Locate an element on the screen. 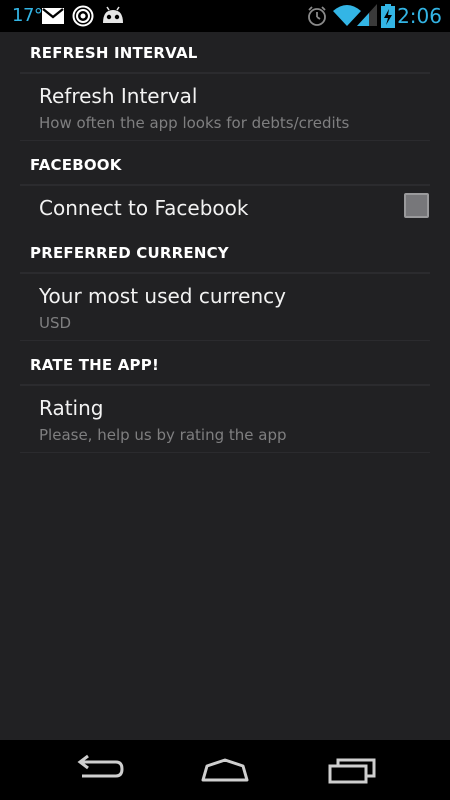 The width and height of the screenshot is (450, 800). category-preferred-currency: PREFERRED CURRENCY is located at coordinates (225, 254).